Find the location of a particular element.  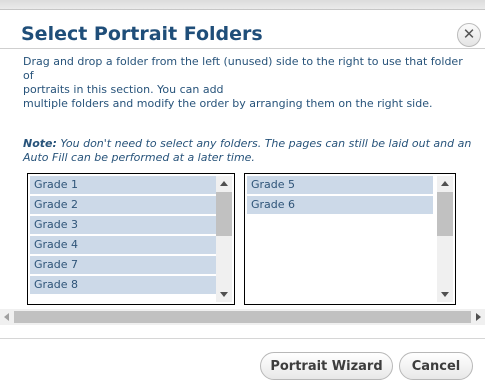

close-icon: ✕ is located at coordinates (469, 35).